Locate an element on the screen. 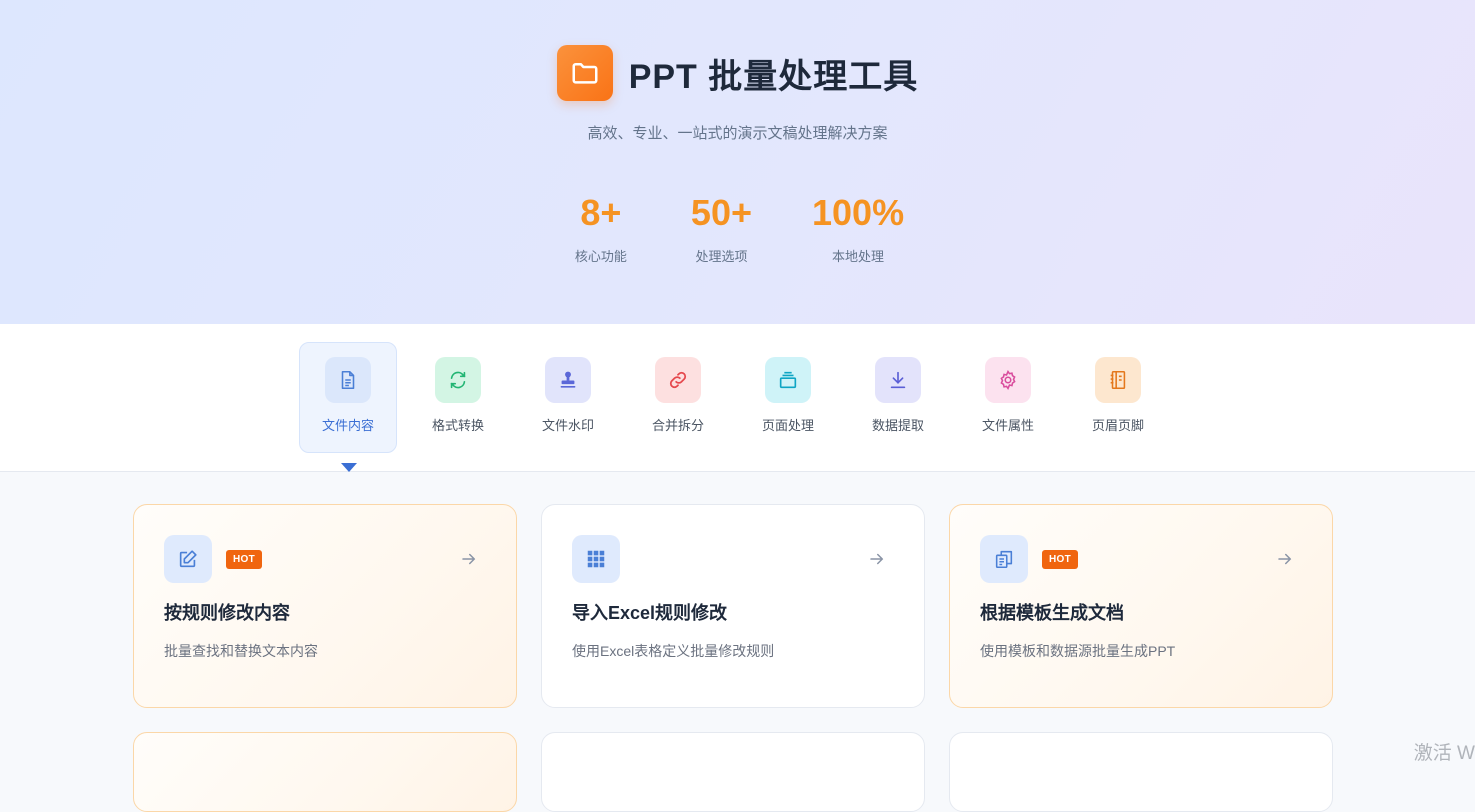  folder-icon is located at coordinates (584, 73).